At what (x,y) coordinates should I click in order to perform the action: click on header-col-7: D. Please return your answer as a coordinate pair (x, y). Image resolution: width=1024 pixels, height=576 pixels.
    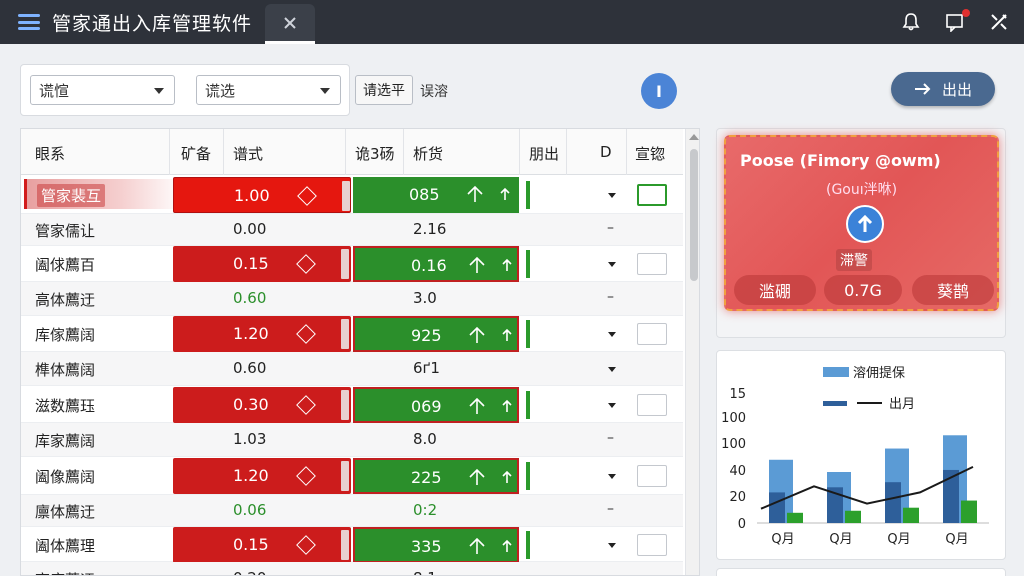
    Looking at the image, I should click on (606, 152).